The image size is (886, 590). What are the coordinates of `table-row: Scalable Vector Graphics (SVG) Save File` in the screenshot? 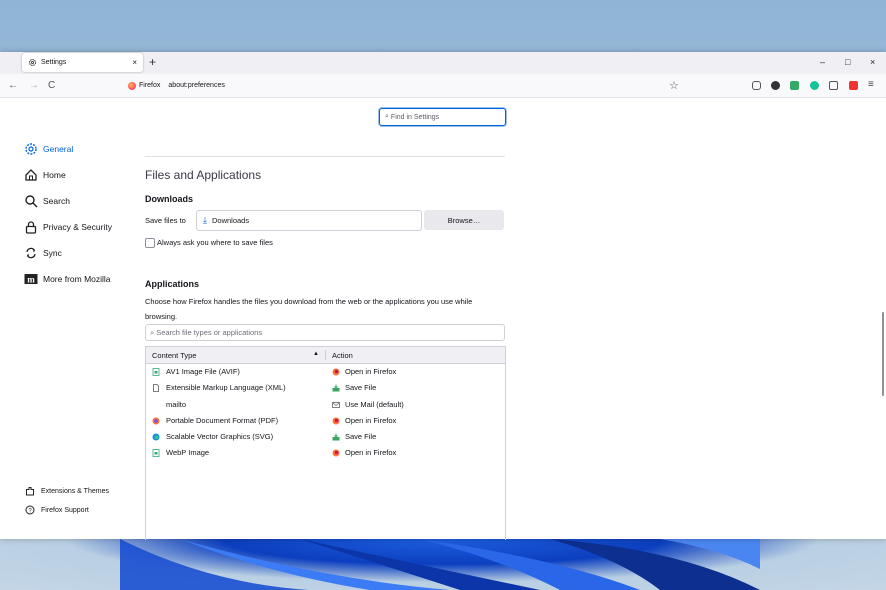 It's located at (325, 437).